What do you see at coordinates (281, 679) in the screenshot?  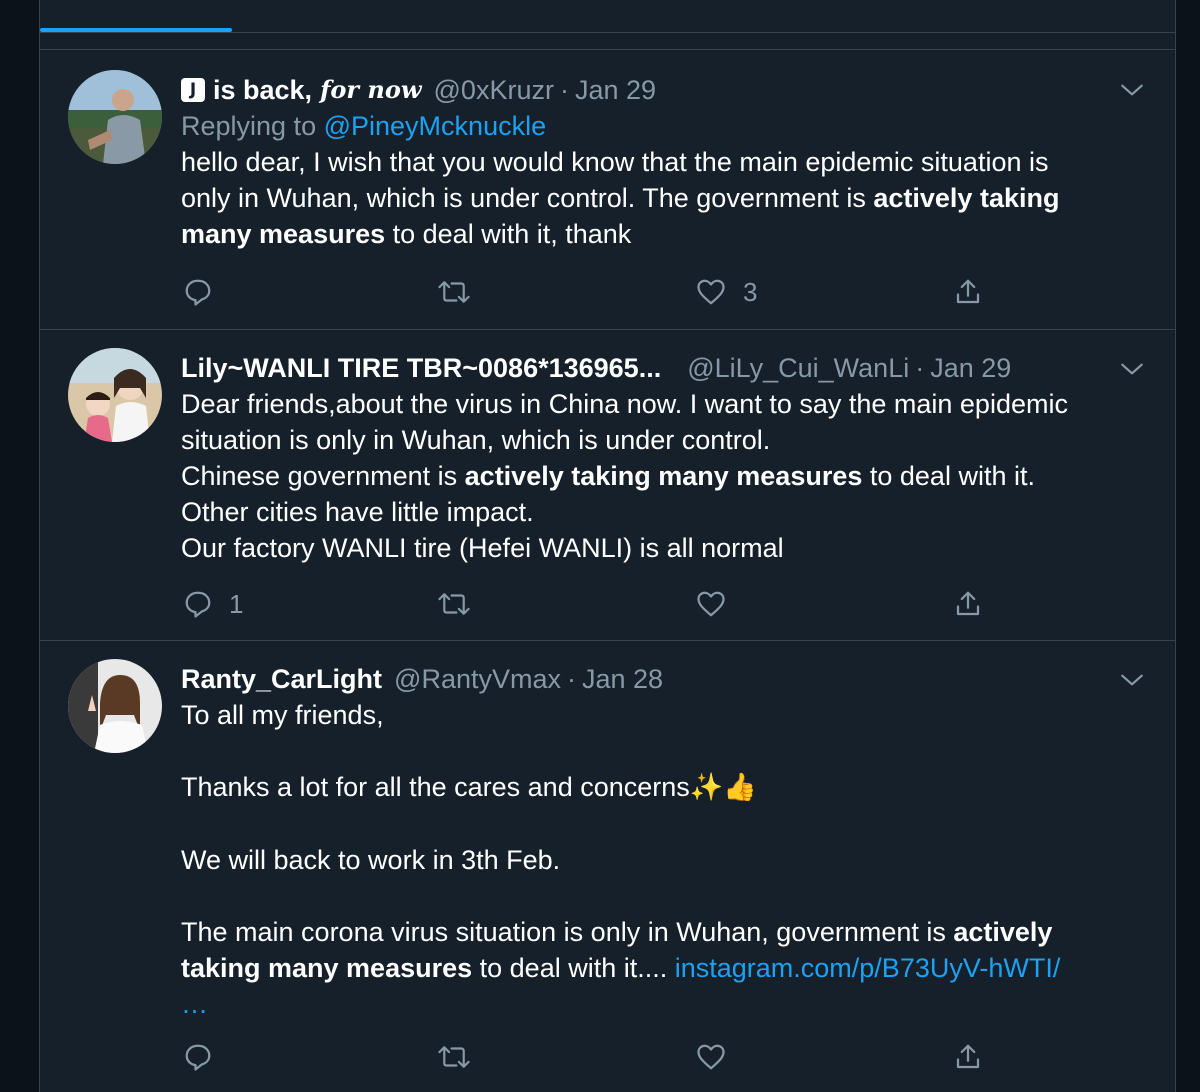 I see `display-name: Ranty_CarLight` at bounding box center [281, 679].